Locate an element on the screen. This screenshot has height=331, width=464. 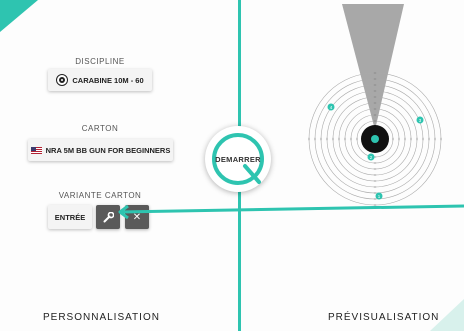
variante-select: ENTRÉE is located at coordinates (70, 217).